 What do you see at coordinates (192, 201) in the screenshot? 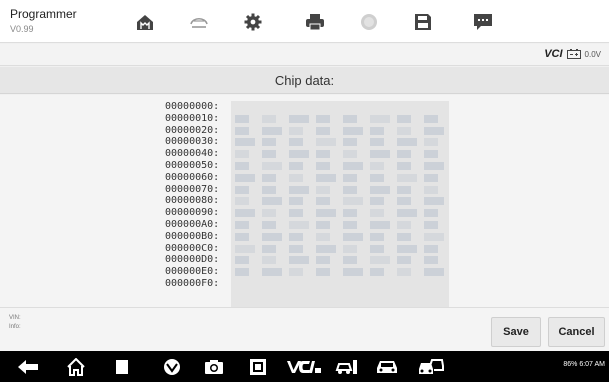
I see `address-cell: 00000080:` at bounding box center [192, 201].